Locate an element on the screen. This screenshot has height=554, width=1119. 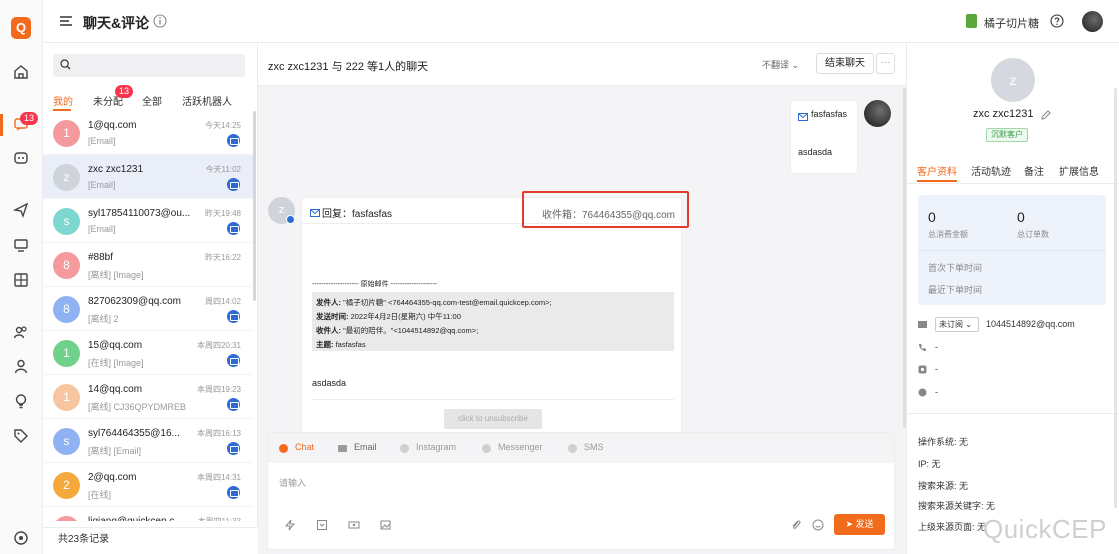
customer-tag: 沉默客户 is located at coordinates (1007, 135).